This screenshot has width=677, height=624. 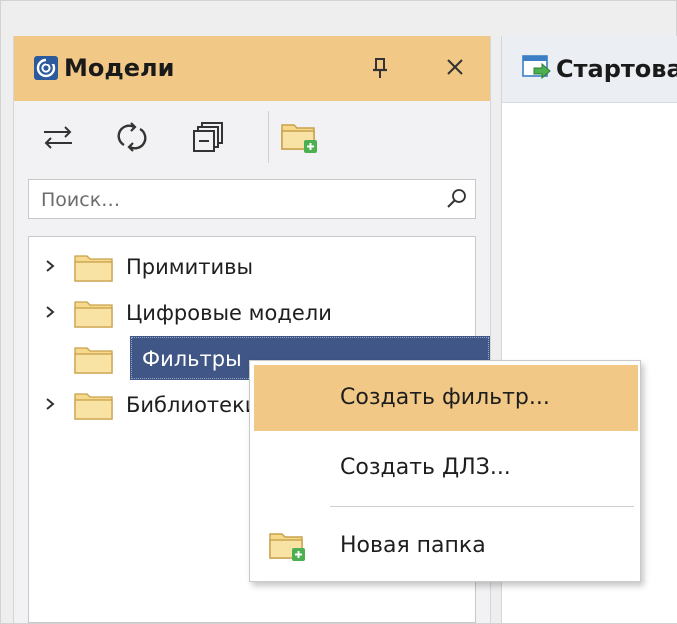 What do you see at coordinates (208, 137) in the screenshot?
I see `collapse-all-icon` at bounding box center [208, 137].